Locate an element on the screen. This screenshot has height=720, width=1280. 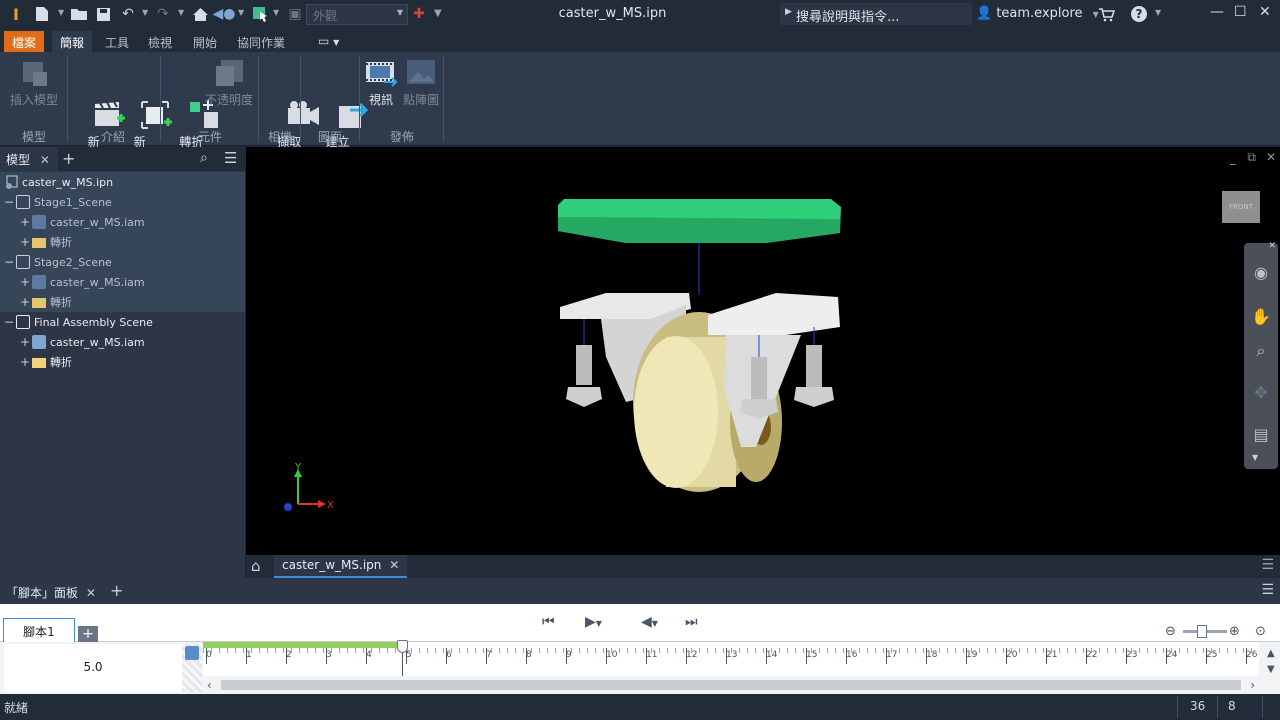
save-icon is located at coordinates (103, 14).